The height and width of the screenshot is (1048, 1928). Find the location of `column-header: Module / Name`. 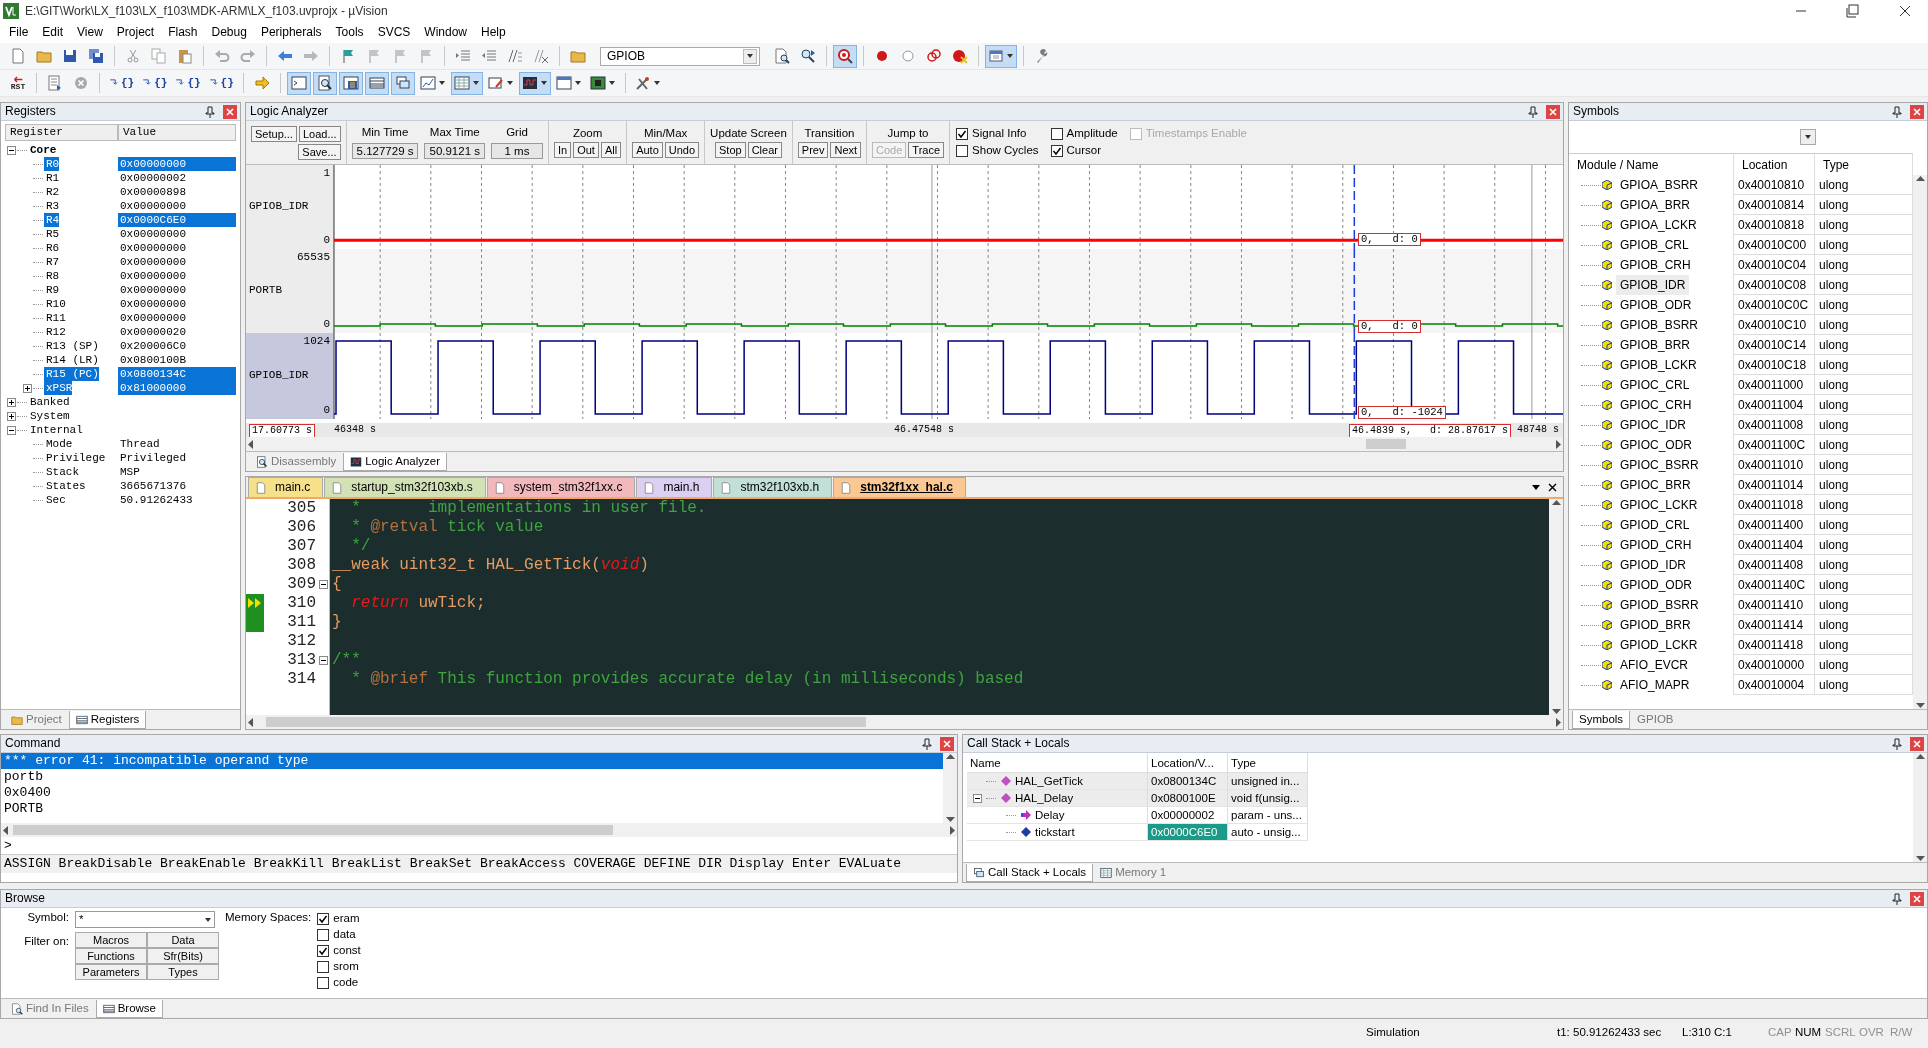

column-header: Module / Name is located at coordinates (1651, 164).